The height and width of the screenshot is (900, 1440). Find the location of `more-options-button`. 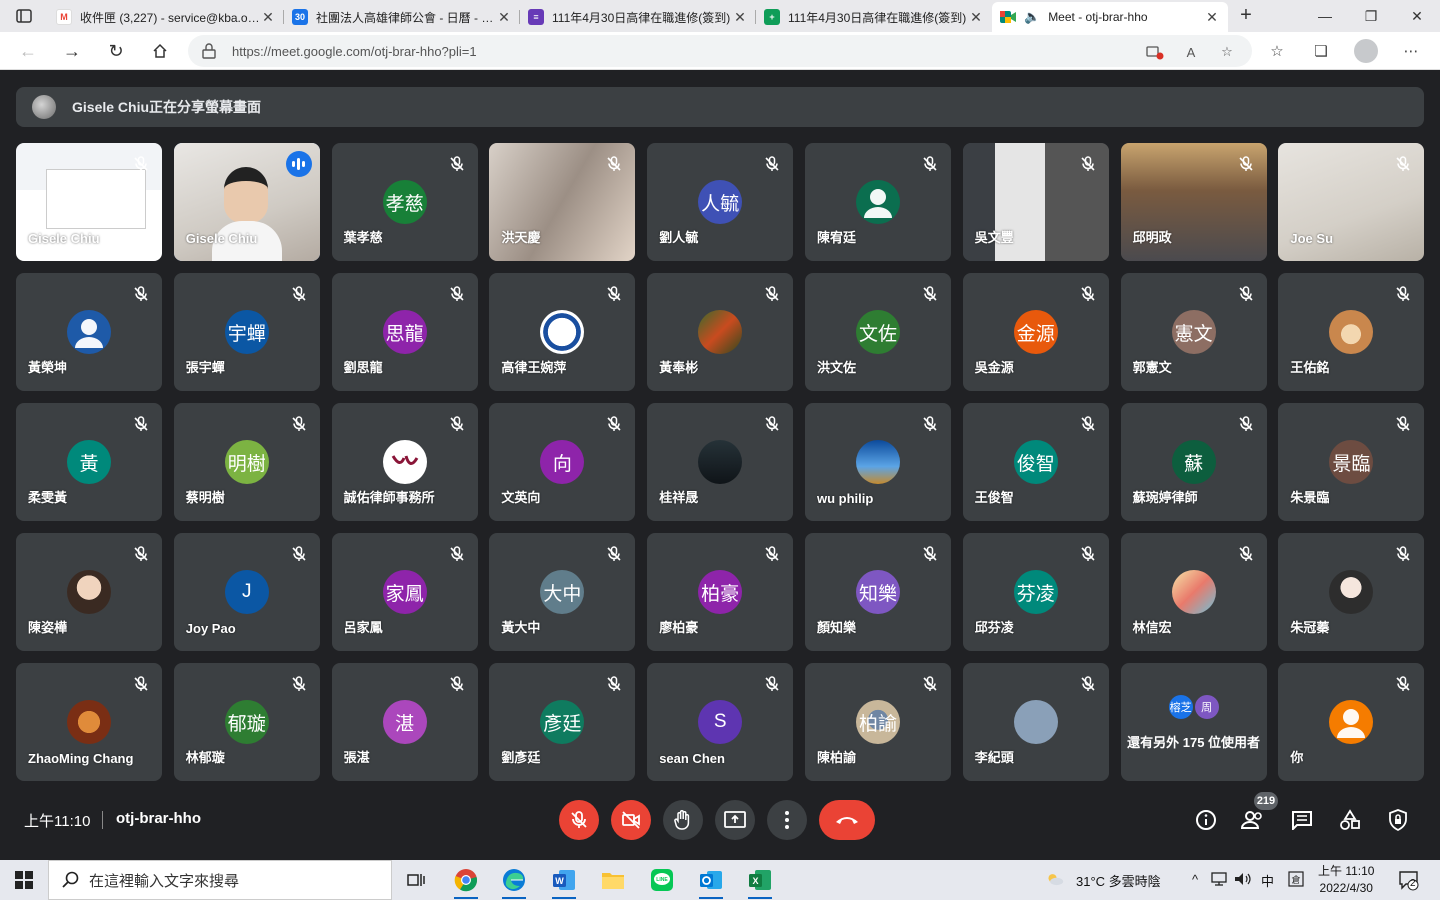

more-options-button is located at coordinates (787, 820).